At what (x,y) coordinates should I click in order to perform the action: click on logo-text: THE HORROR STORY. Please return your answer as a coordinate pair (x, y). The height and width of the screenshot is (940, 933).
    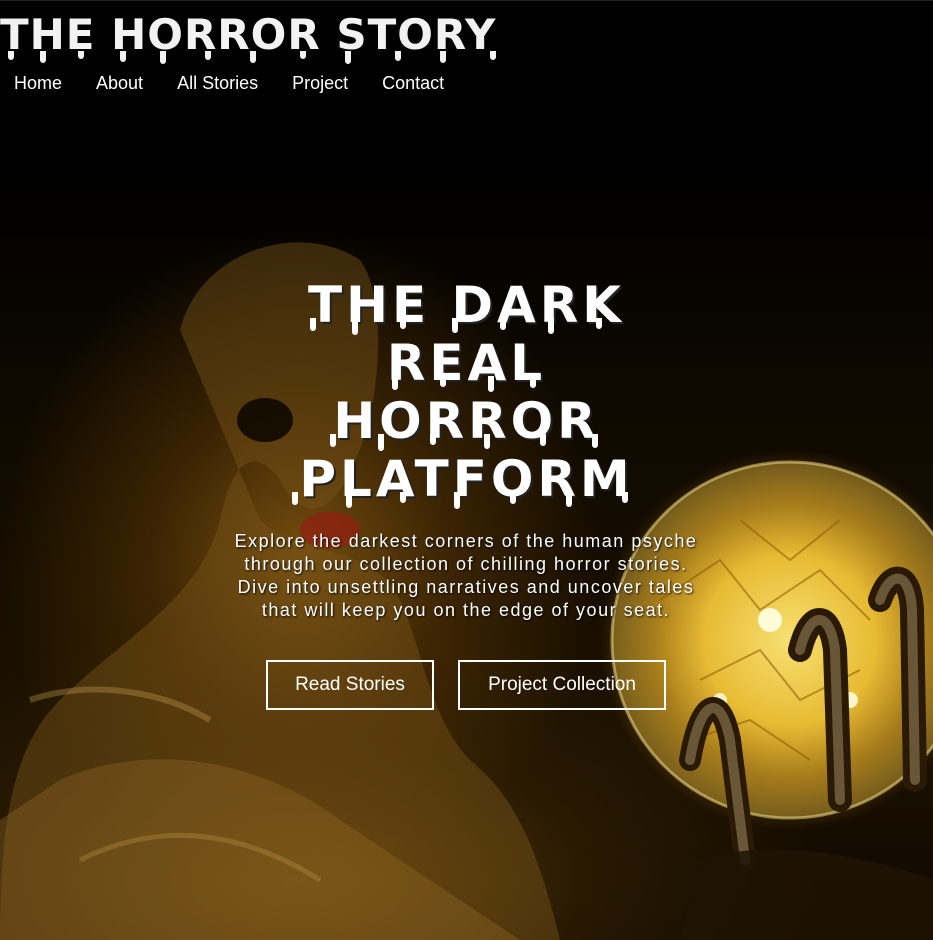
    Looking at the image, I should click on (248, 34).